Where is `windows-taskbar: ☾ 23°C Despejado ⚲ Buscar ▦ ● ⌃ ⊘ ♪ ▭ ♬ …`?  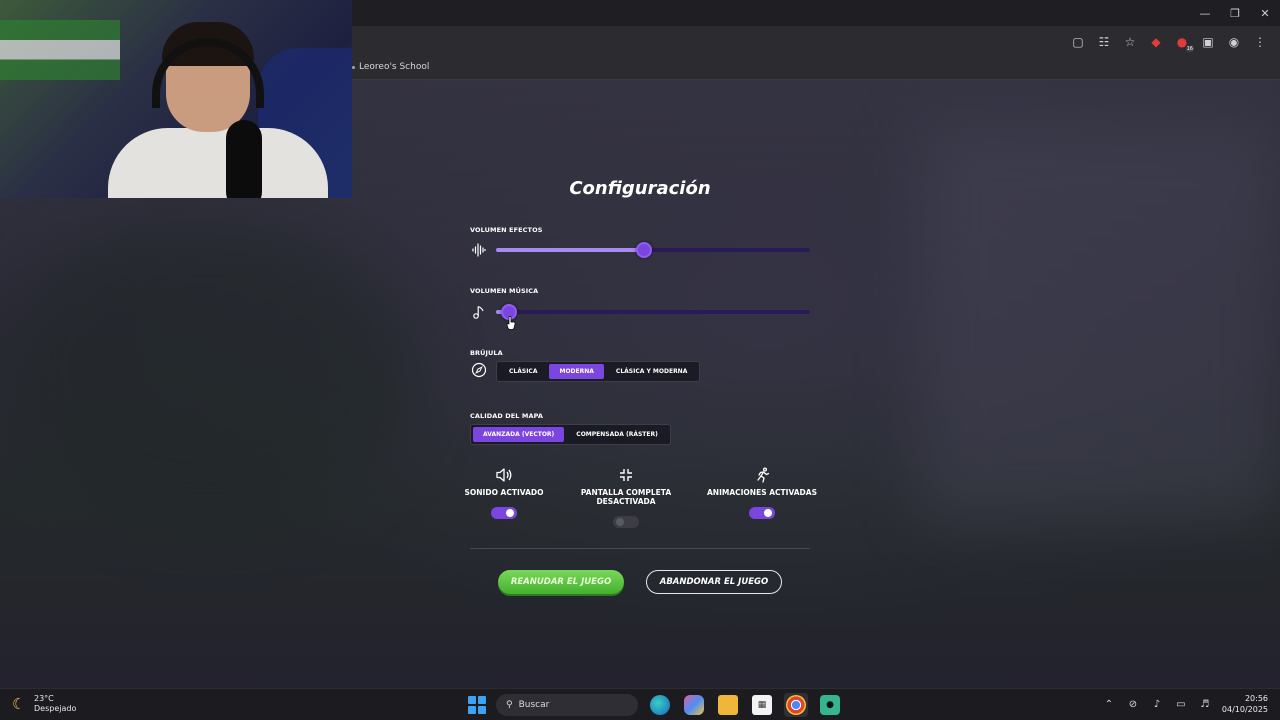 windows-taskbar: ☾ 23°C Despejado ⚲ Buscar ▦ ● ⌃ ⊘ ♪ ▭ ♬ … is located at coordinates (640, 704).